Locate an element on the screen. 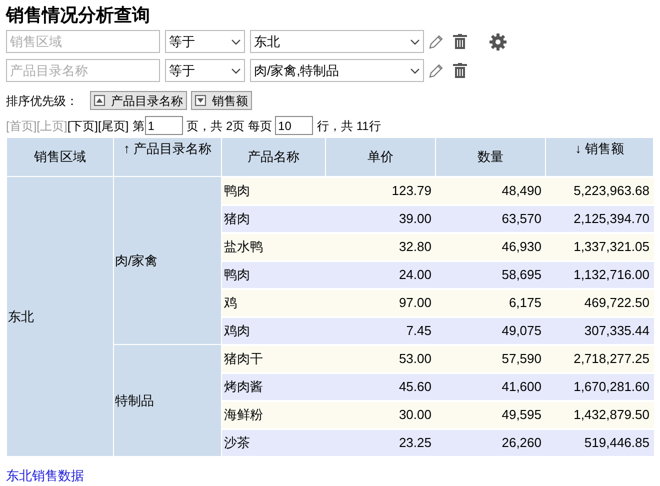  pager-link: [尾页] is located at coordinates (113, 125).